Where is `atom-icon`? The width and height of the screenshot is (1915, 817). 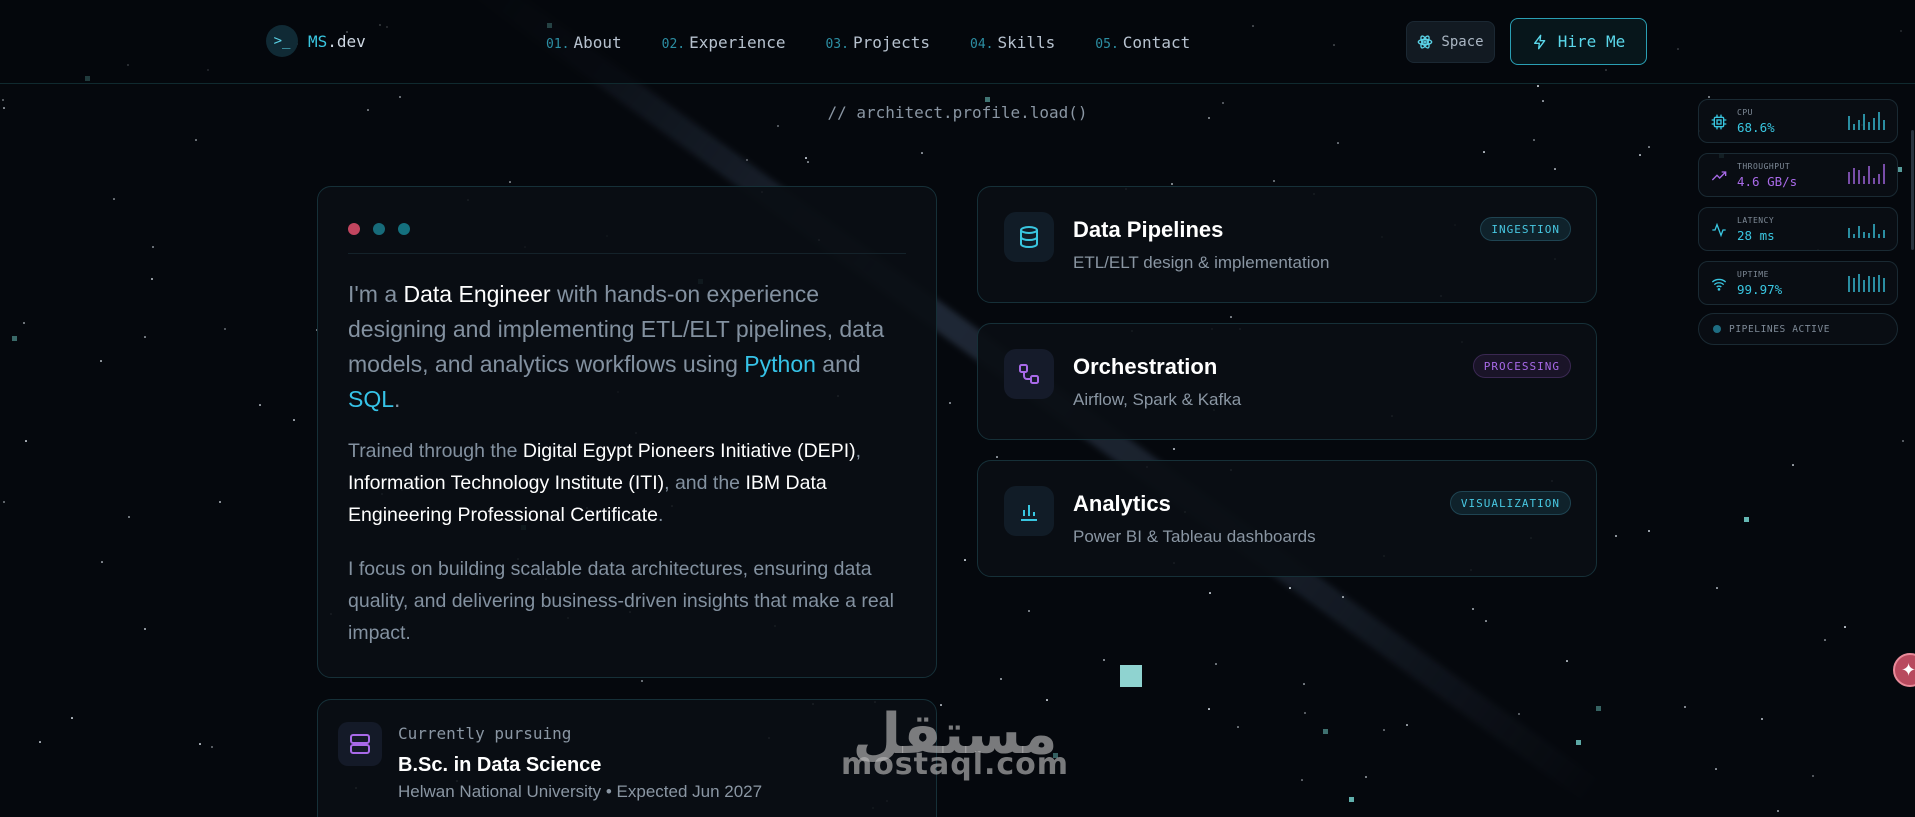
atom-icon is located at coordinates (1425, 42).